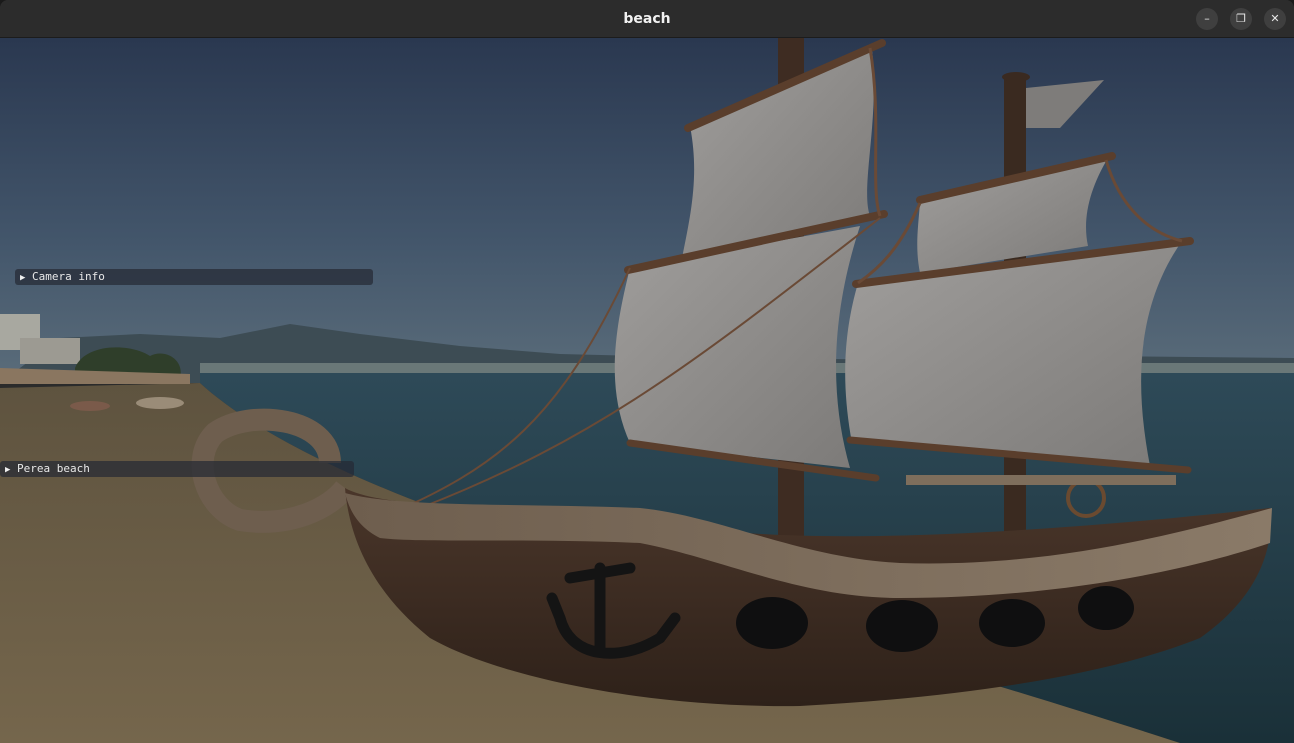 The height and width of the screenshot is (743, 1294). What do you see at coordinates (194, 277) in the screenshot?
I see `camera-info-header: ▶ Camera info` at bounding box center [194, 277].